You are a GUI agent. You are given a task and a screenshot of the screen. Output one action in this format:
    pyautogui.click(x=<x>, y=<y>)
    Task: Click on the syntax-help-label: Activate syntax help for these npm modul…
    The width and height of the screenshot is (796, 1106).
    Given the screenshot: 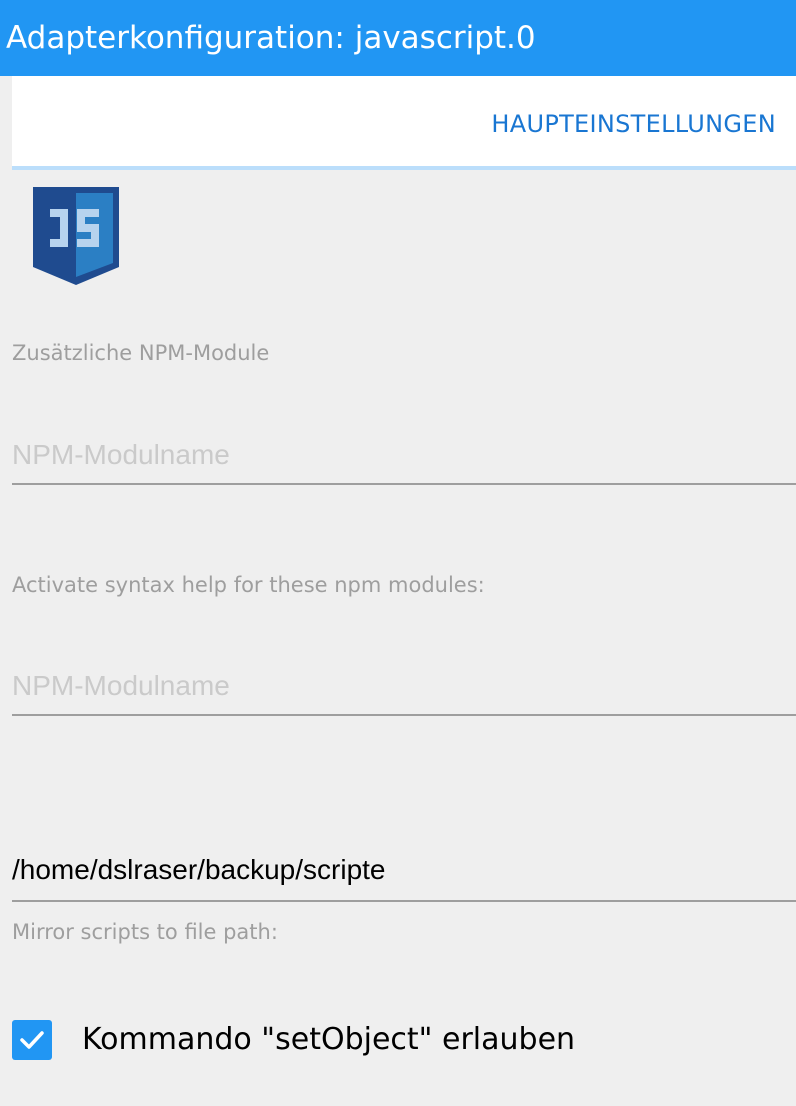 What is the action you would take?
    pyautogui.click(x=248, y=585)
    